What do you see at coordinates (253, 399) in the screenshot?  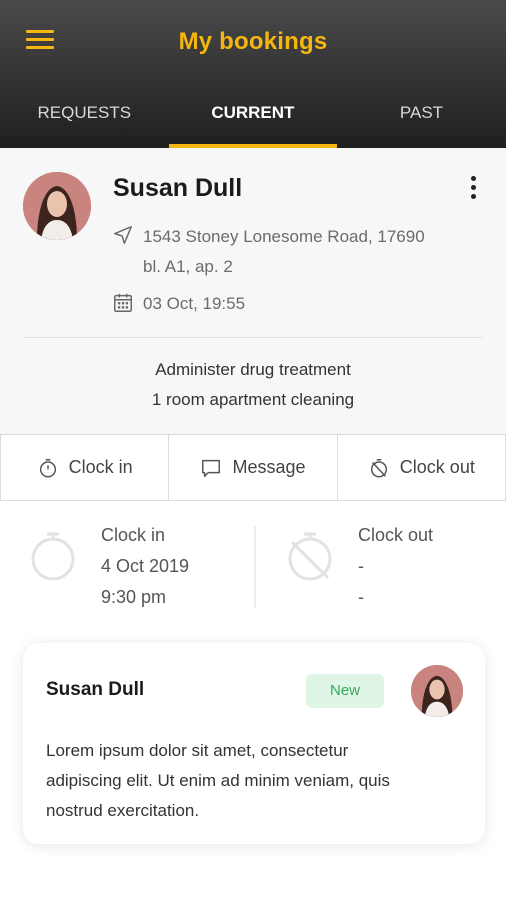 I see `service-item: 1 room apartment cleaning` at bounding box center [253, 399].